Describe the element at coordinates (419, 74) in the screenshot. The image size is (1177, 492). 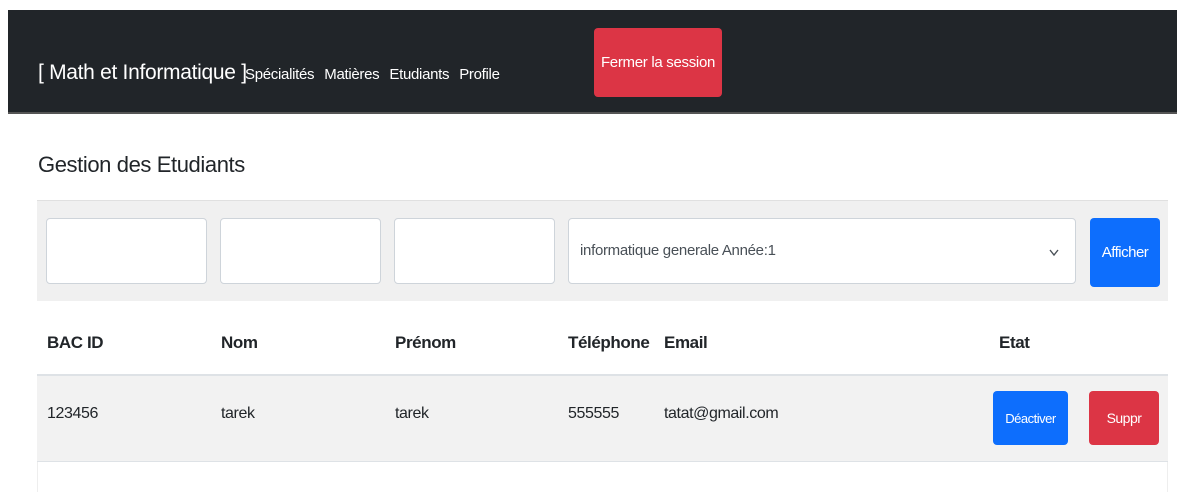
I see `nav-link-etudiants: Etudiants` at that location.